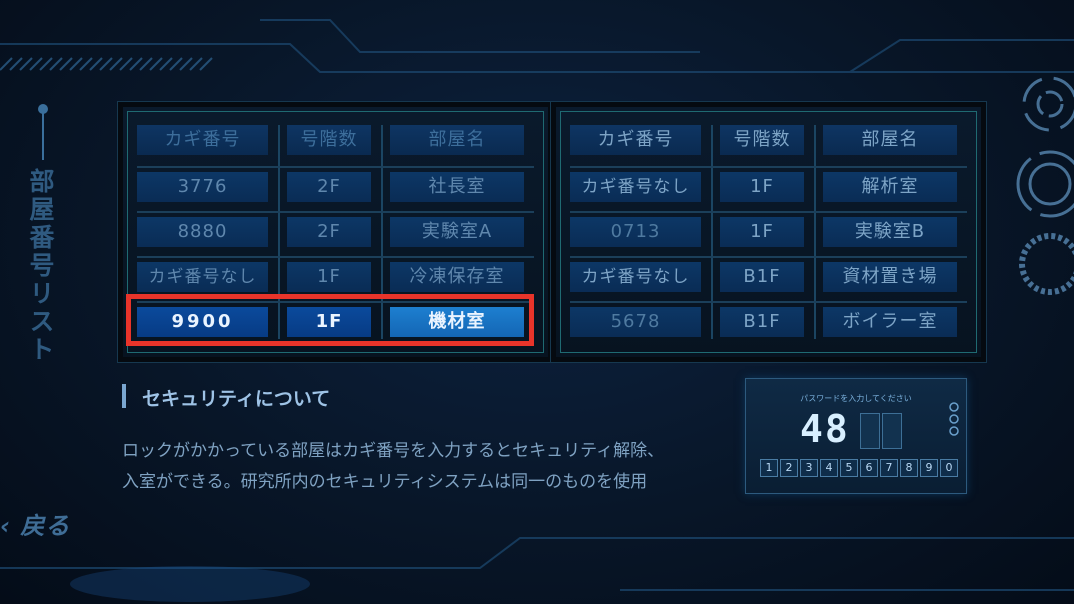 This screenshot has height=604, width=1074. Describe the element at coordinates (929, 468) in the screenshot. I see `keypad-key: 9` at that location.